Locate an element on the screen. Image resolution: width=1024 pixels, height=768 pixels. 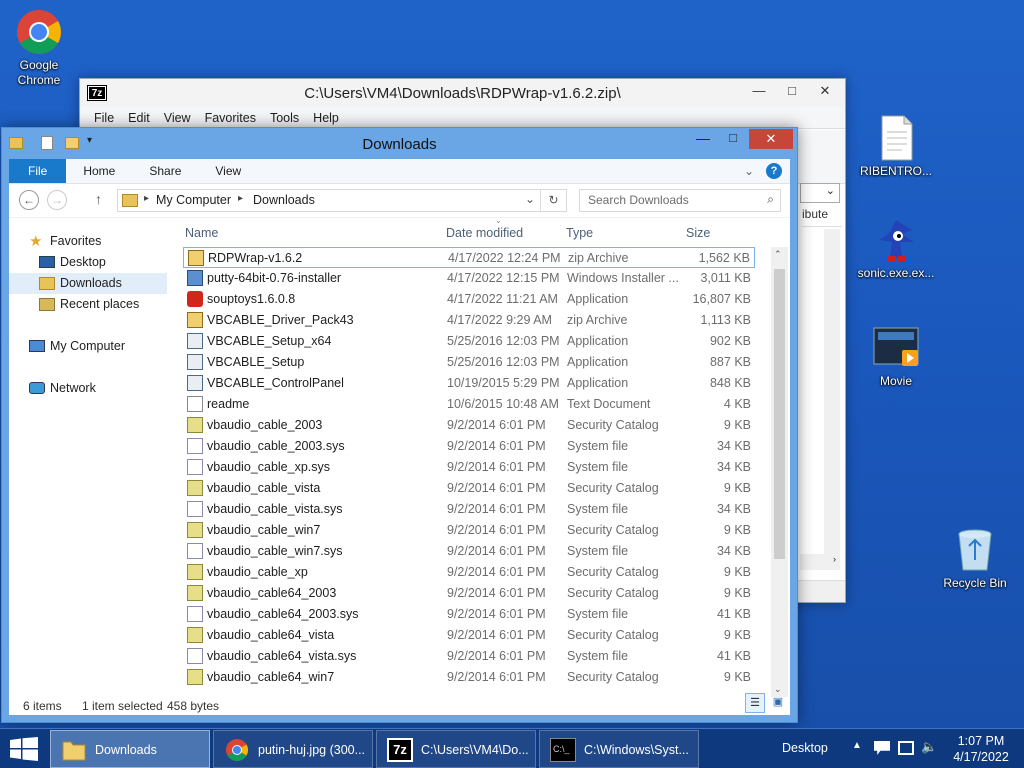
tab-home: Home is located at coordinates (99, 171).